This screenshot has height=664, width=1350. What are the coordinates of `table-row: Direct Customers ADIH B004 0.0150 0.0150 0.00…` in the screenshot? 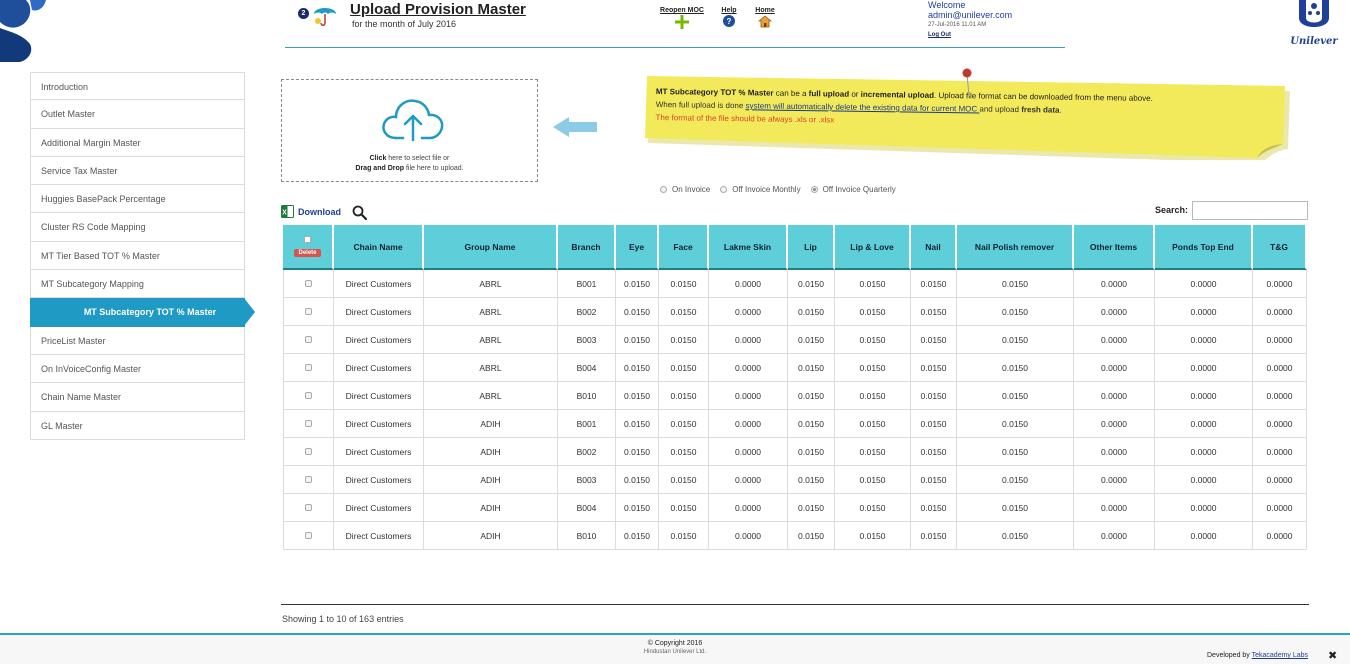 It's located at (795, 508).